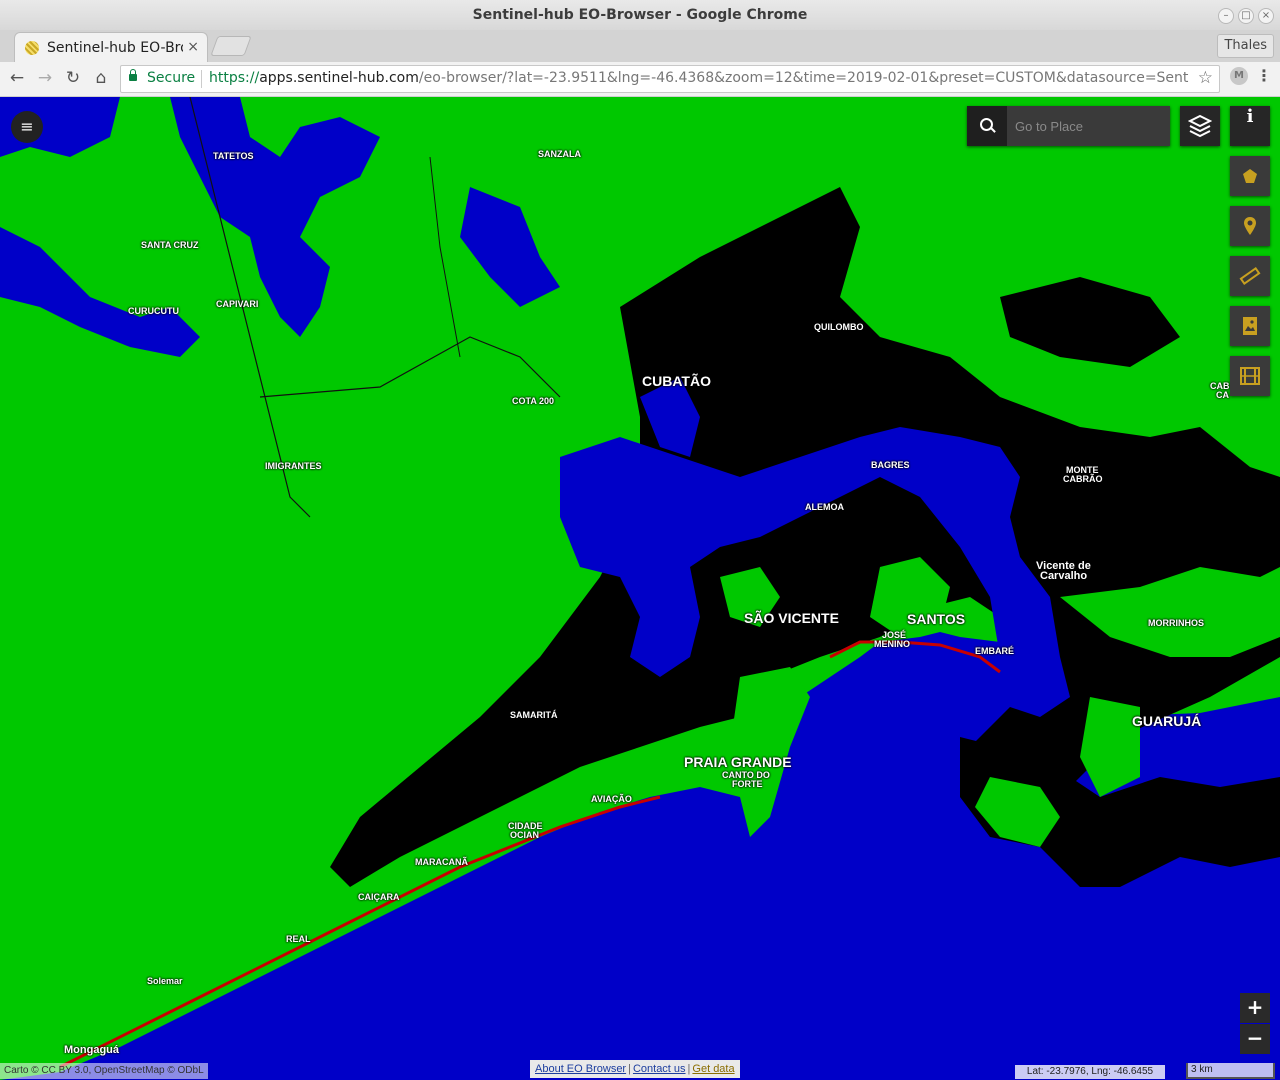 This screenshot has width=1280, height=1080. Describe the element at coordinates (791, 618) in the screenshot. I see `place-label-city: SÃO VICENTE` at that location.